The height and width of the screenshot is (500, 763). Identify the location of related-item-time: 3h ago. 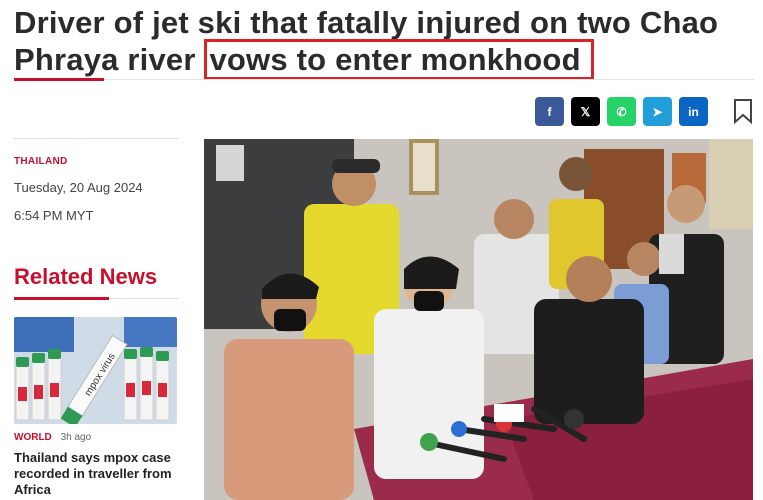
(76, 437).